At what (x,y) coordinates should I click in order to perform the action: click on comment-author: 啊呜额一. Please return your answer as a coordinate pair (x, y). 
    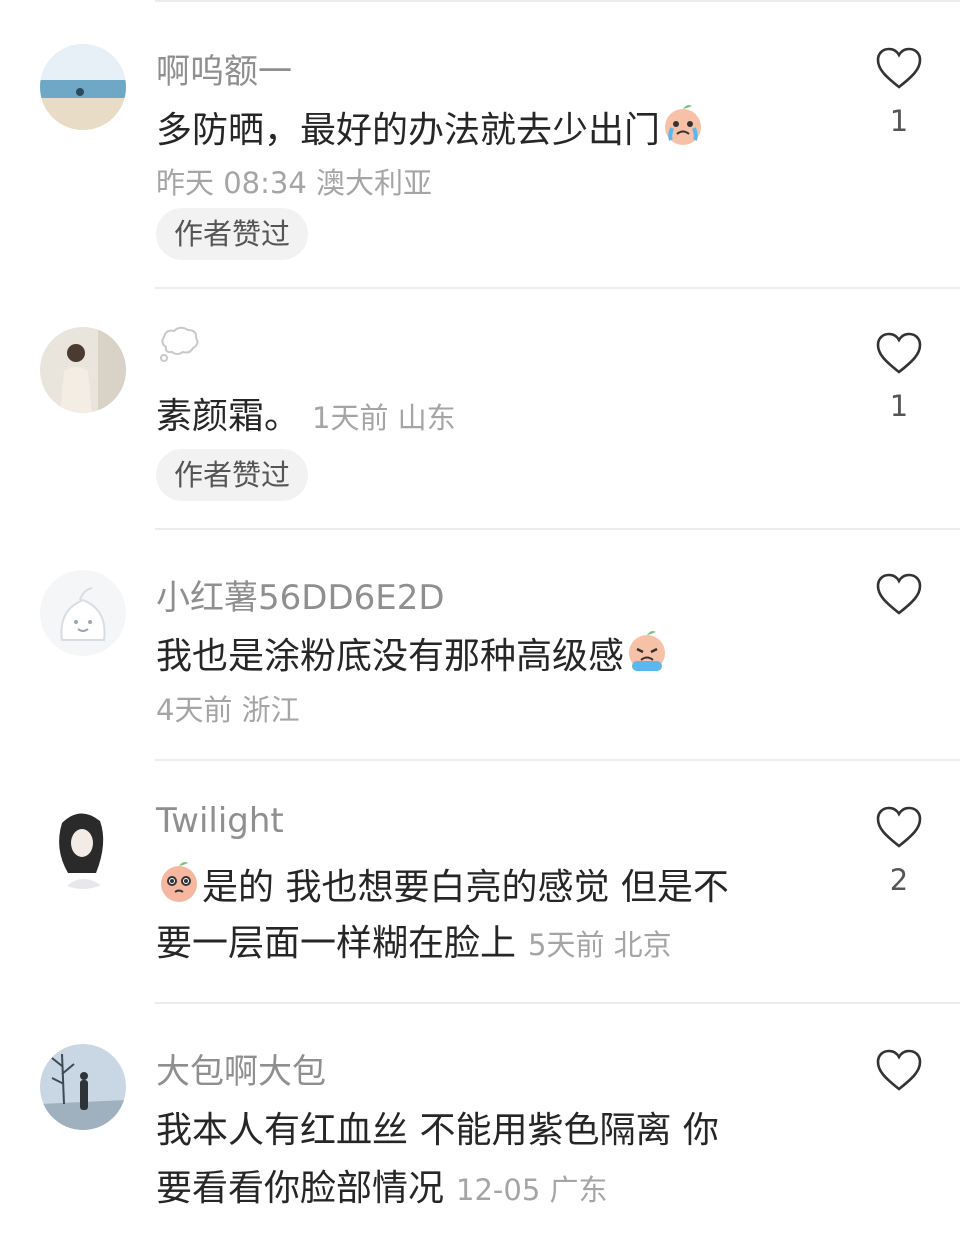
    Looking at the image, I should click on (224, 68).